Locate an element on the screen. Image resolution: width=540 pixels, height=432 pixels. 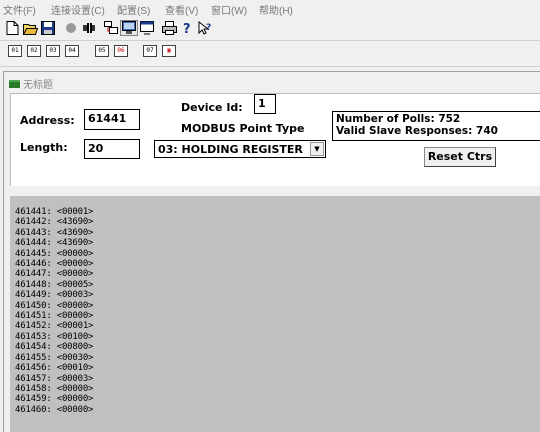
register-address: 461445 is located at coordinates (31, 253).